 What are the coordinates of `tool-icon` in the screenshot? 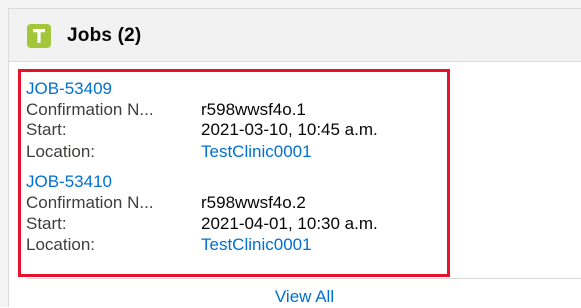 It's located at (39, 36).